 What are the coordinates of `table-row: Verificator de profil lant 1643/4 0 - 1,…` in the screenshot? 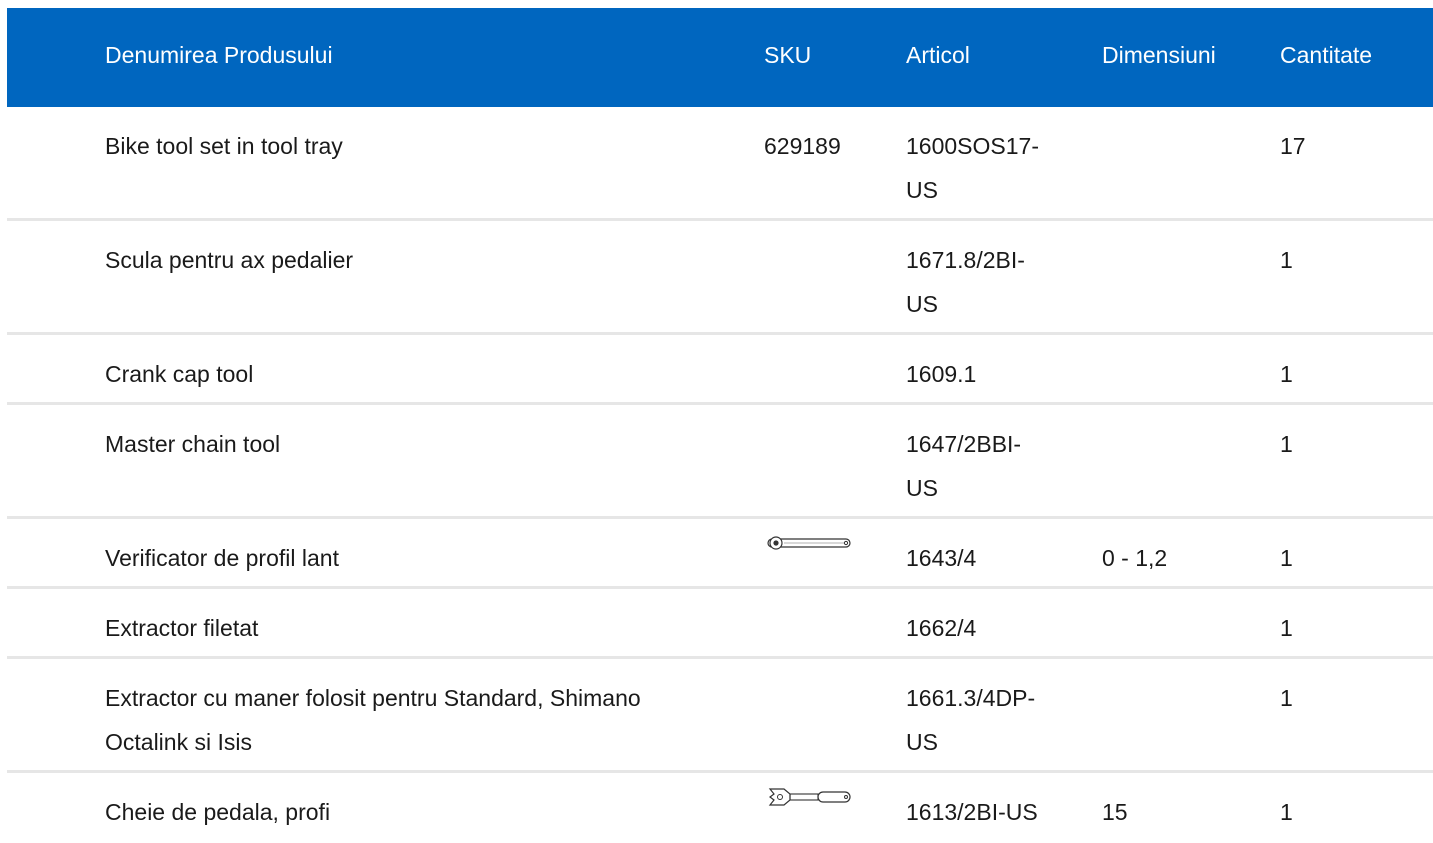 It's located at (720, 554).